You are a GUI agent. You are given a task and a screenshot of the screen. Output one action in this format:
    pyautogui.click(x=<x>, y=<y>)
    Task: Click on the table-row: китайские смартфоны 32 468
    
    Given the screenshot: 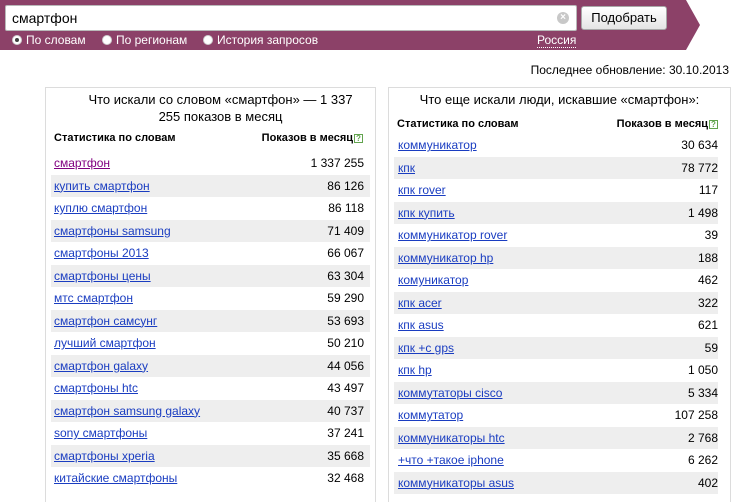 What is the action you would take?
    pyautogui.click(x=210, y=478)
    